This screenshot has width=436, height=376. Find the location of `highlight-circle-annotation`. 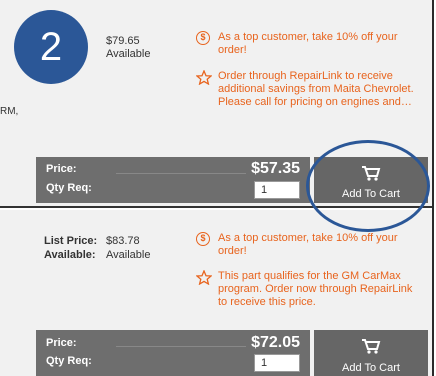

highlight-circle-annotation is located at coordinates (368, 186).